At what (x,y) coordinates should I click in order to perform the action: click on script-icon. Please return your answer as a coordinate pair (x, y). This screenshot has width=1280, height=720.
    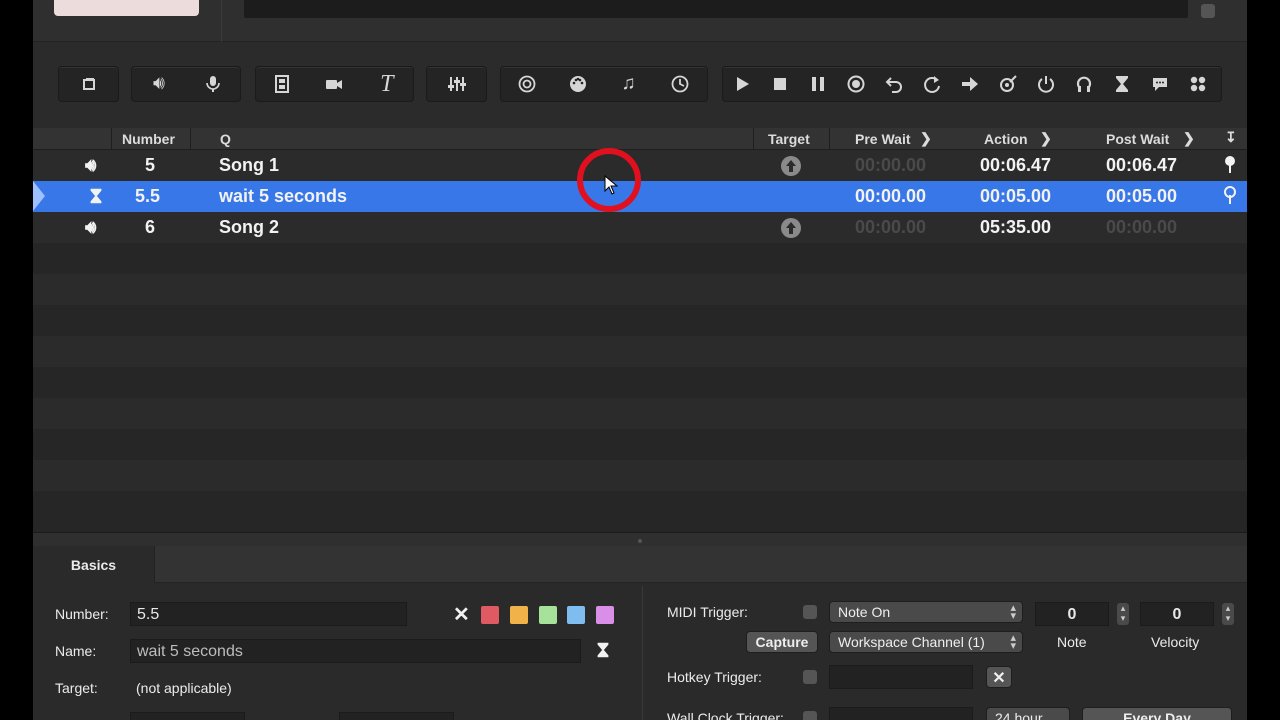
    Looking at the image, I should click on (1198, 84).